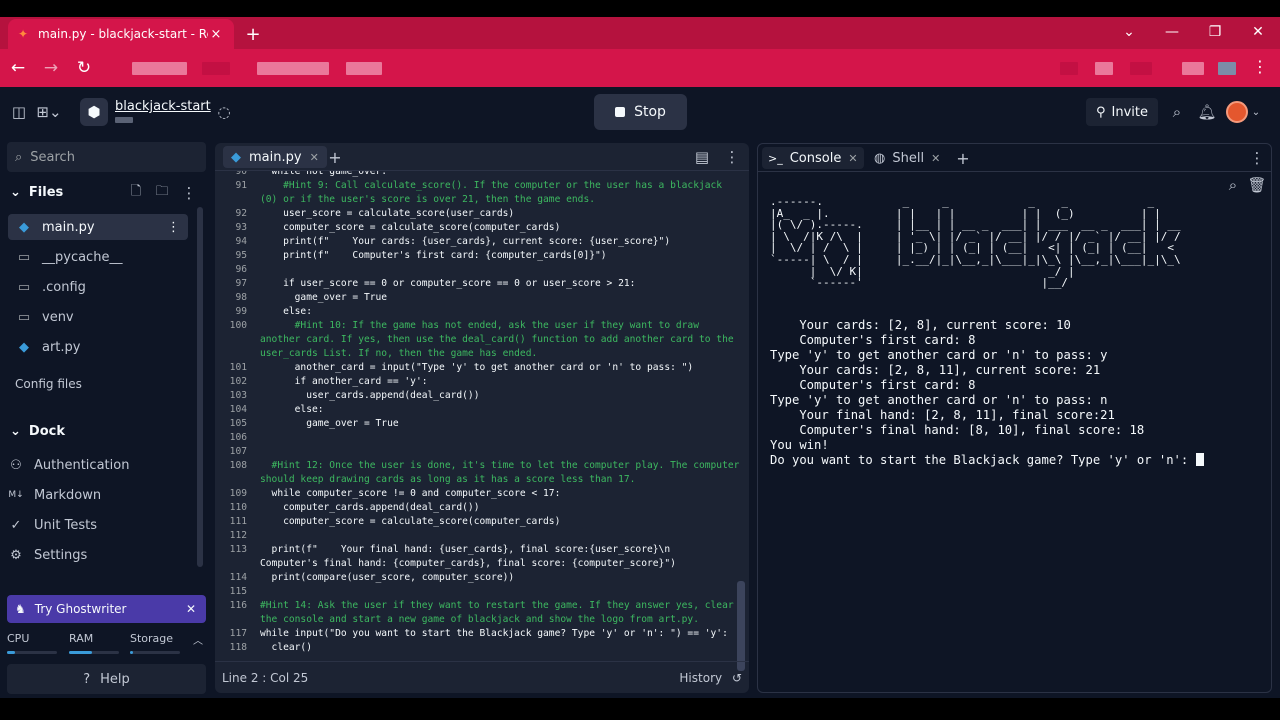 This screenshot has height=720, width=1280. What do you see at coordinates (680, 68) in the screenshot?
I see `address-bar` at bounding box center [680, 68].